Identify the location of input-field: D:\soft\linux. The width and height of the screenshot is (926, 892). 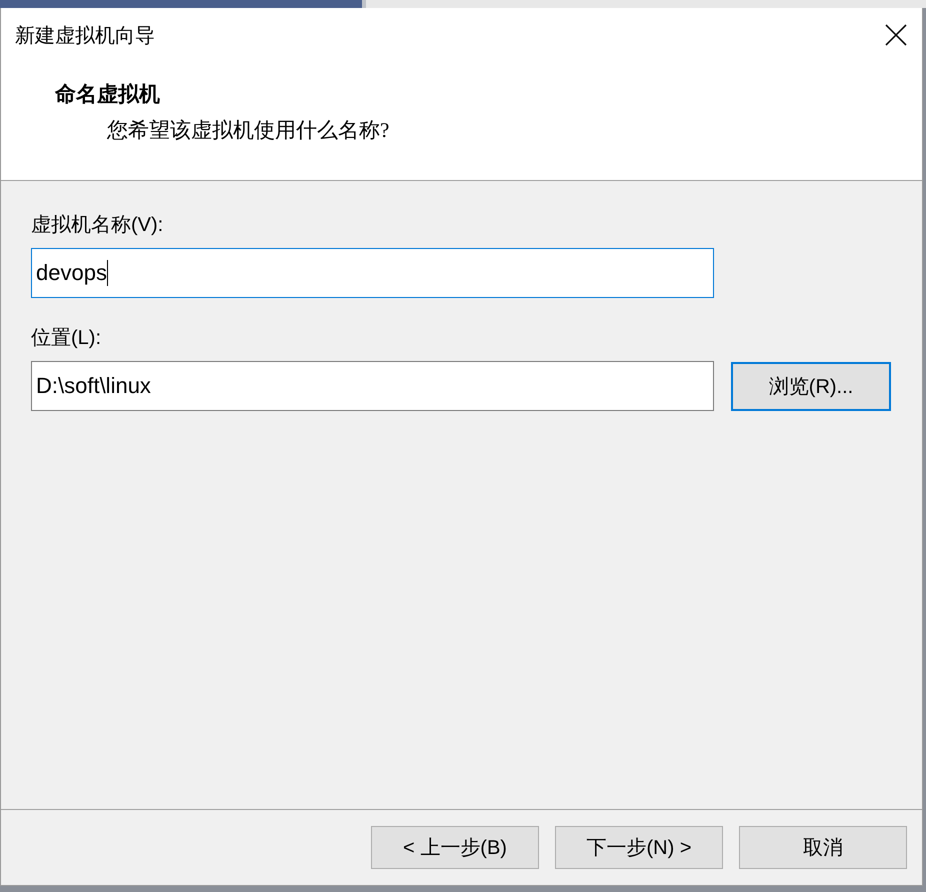
(372, 386).